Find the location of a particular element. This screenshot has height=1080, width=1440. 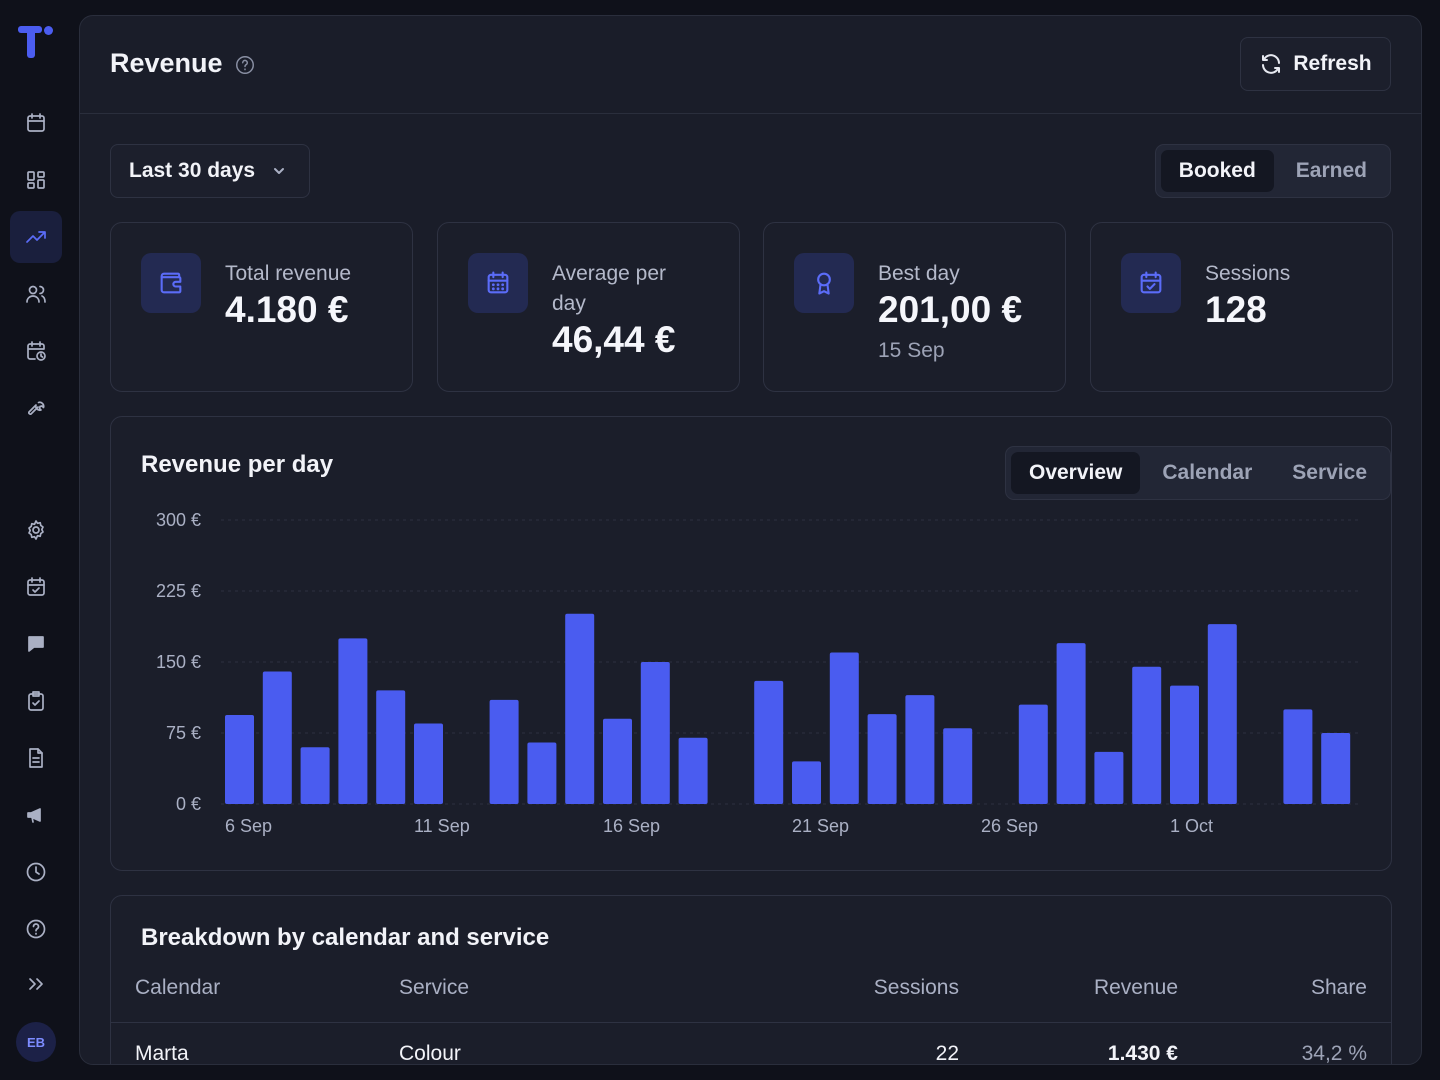

y-tick-label: 0 € is located at coordinates (188, 804).